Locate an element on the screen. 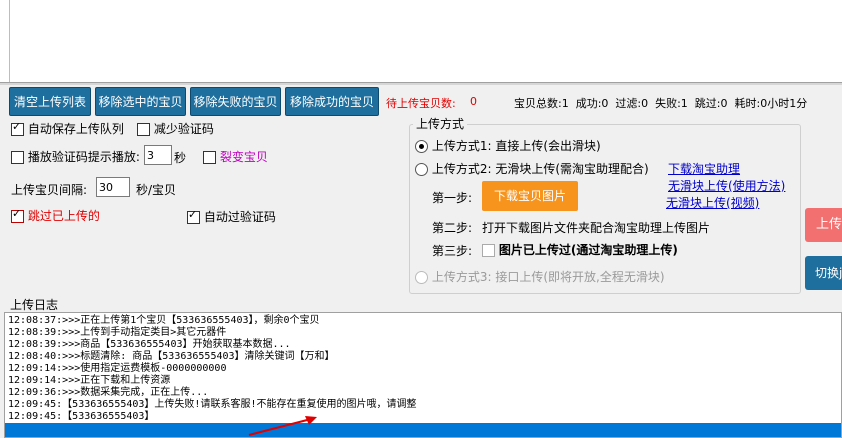 The image size is (842, 438). mode3-label: 上传方式3: 接口上传(即将开放,全程无滑块) is located at coordinates (548, 277).